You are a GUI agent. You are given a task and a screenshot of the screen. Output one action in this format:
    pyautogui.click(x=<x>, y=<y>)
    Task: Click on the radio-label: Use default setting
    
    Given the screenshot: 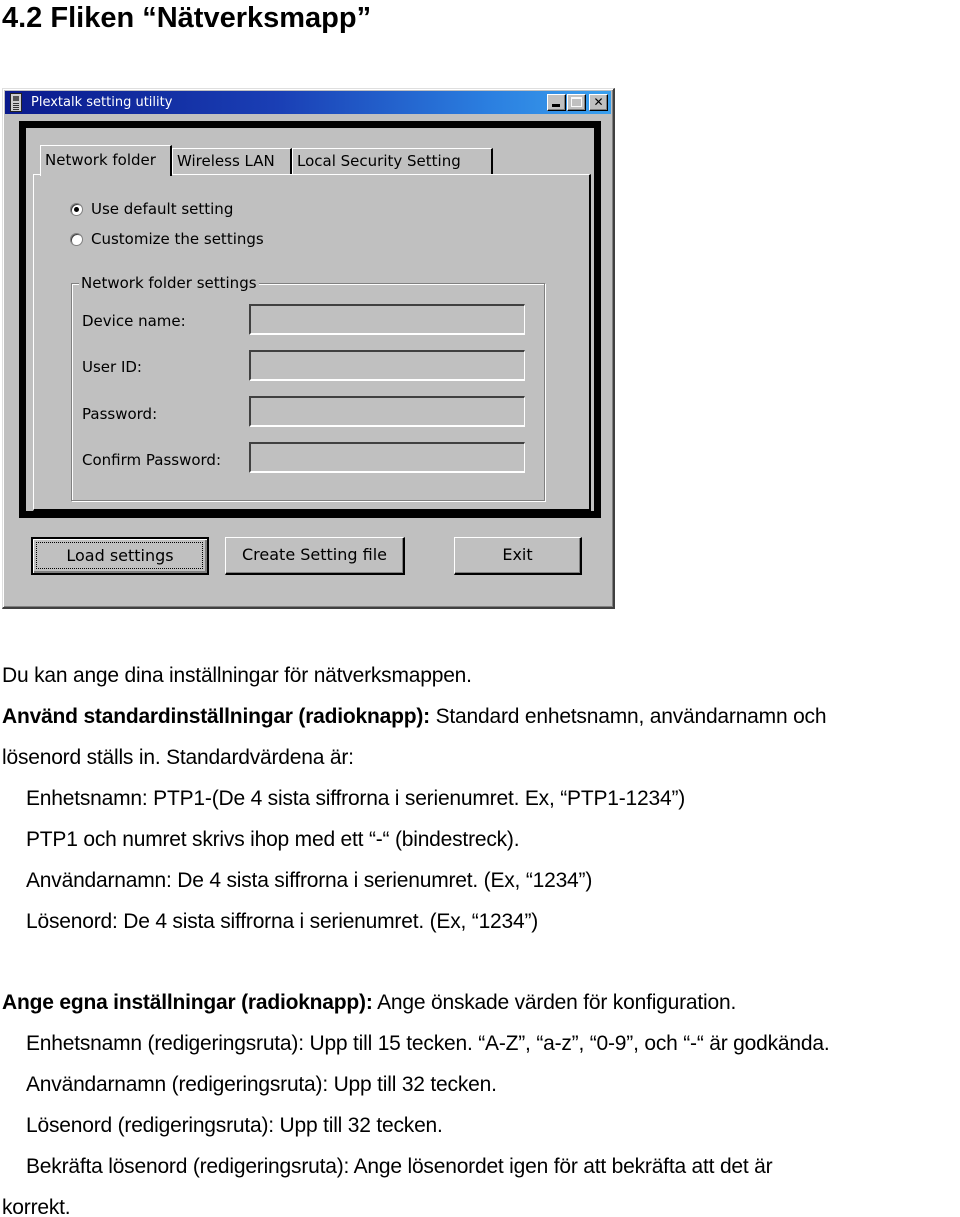 What is the action you would take?
    pyautogui.click(x=162, y=209)
    